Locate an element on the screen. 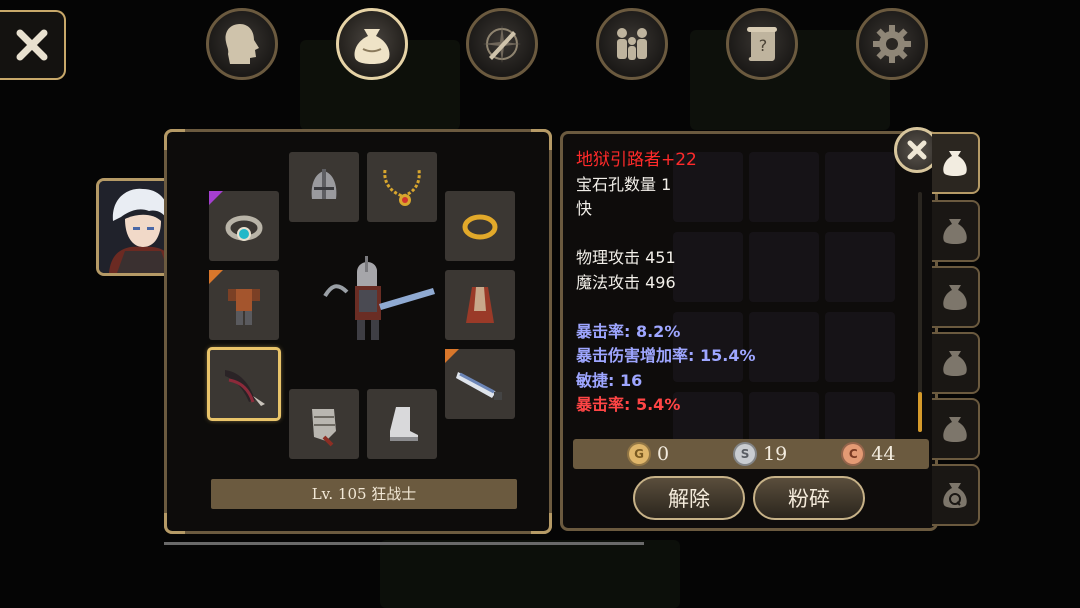  silver-amount: 19 is located at coordinates (775, 454).